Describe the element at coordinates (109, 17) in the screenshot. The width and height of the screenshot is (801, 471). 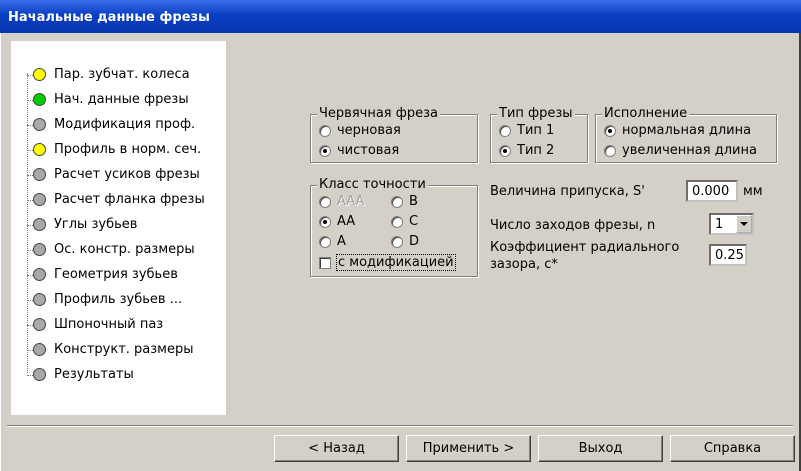
I see `window-title: Начальные данные фрезы` at that location.